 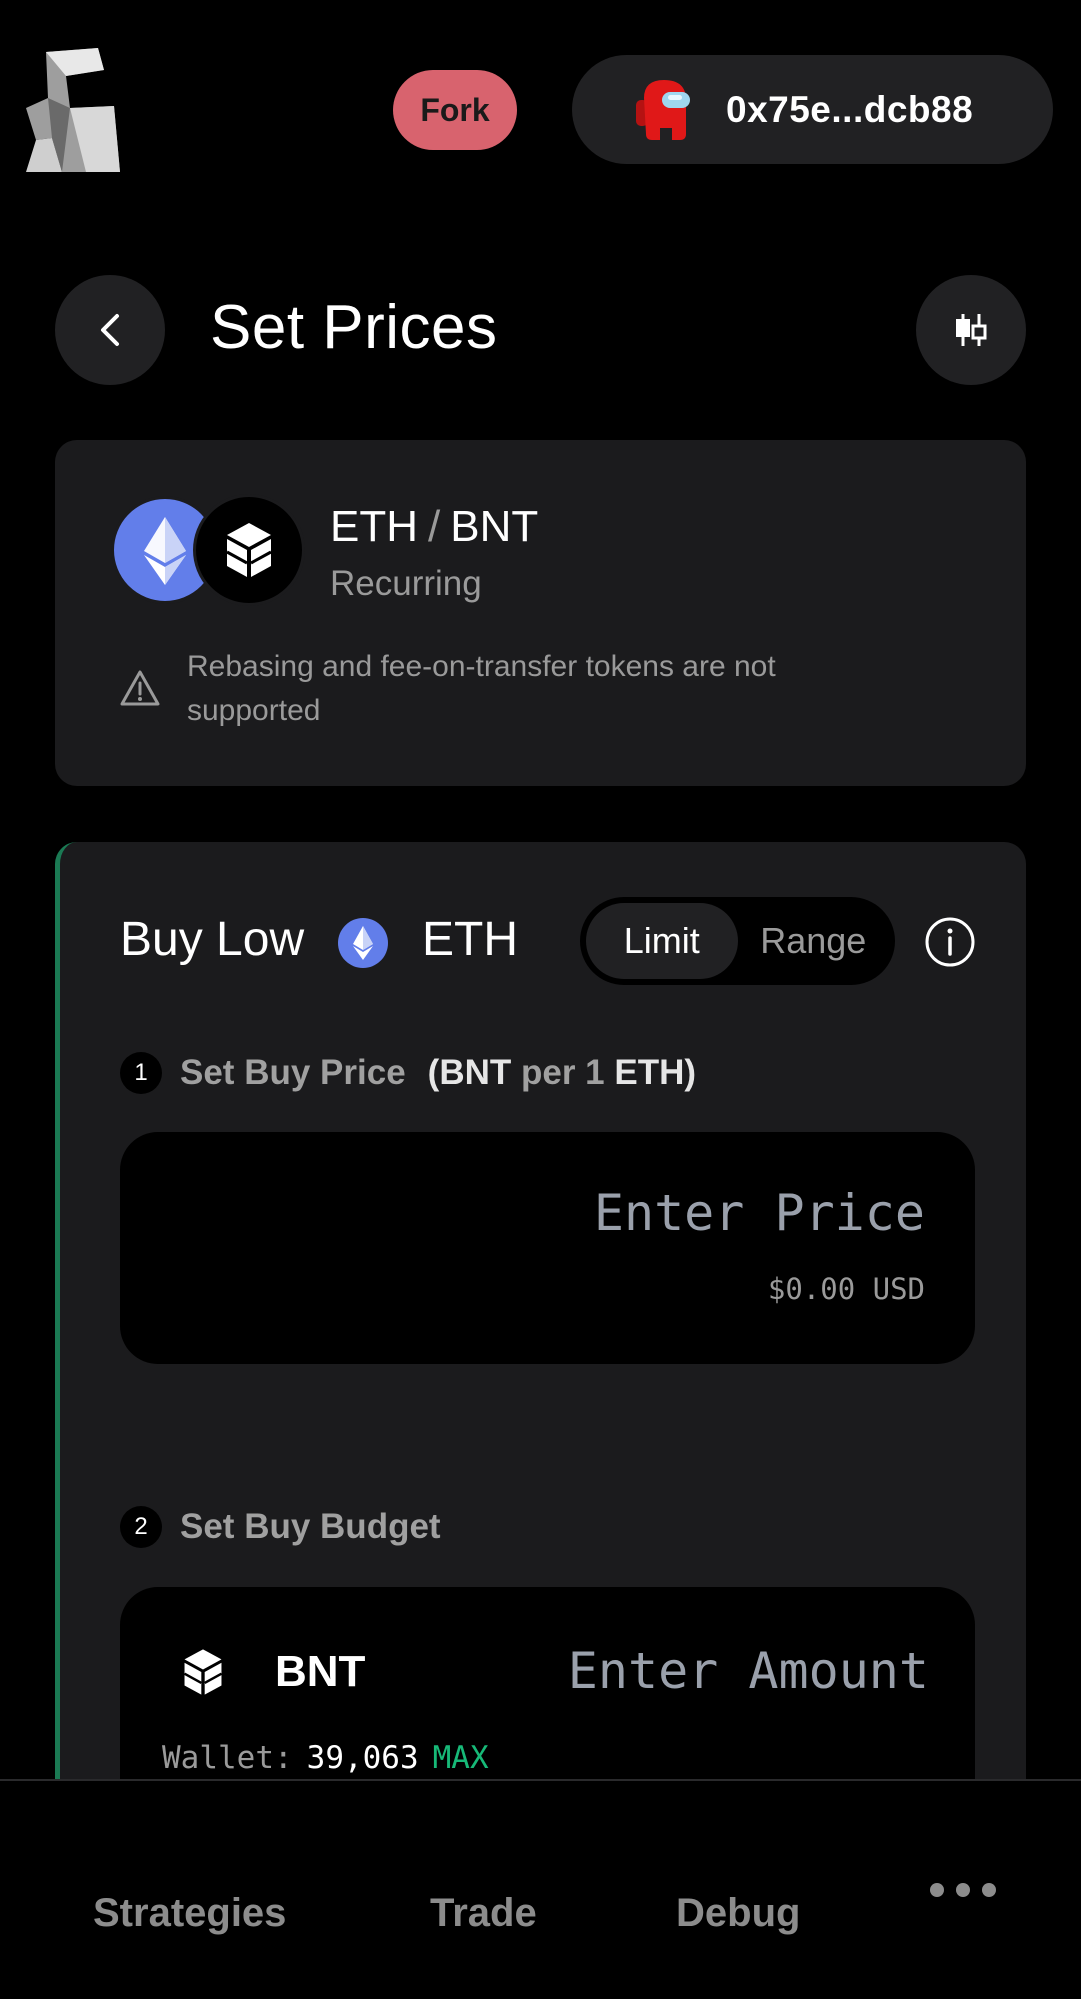 What do you see at coordinates (846, 1289) in the screenshot?
I see `buy-price-usd: $0.00 USD` at bounding box center [846, 1289].